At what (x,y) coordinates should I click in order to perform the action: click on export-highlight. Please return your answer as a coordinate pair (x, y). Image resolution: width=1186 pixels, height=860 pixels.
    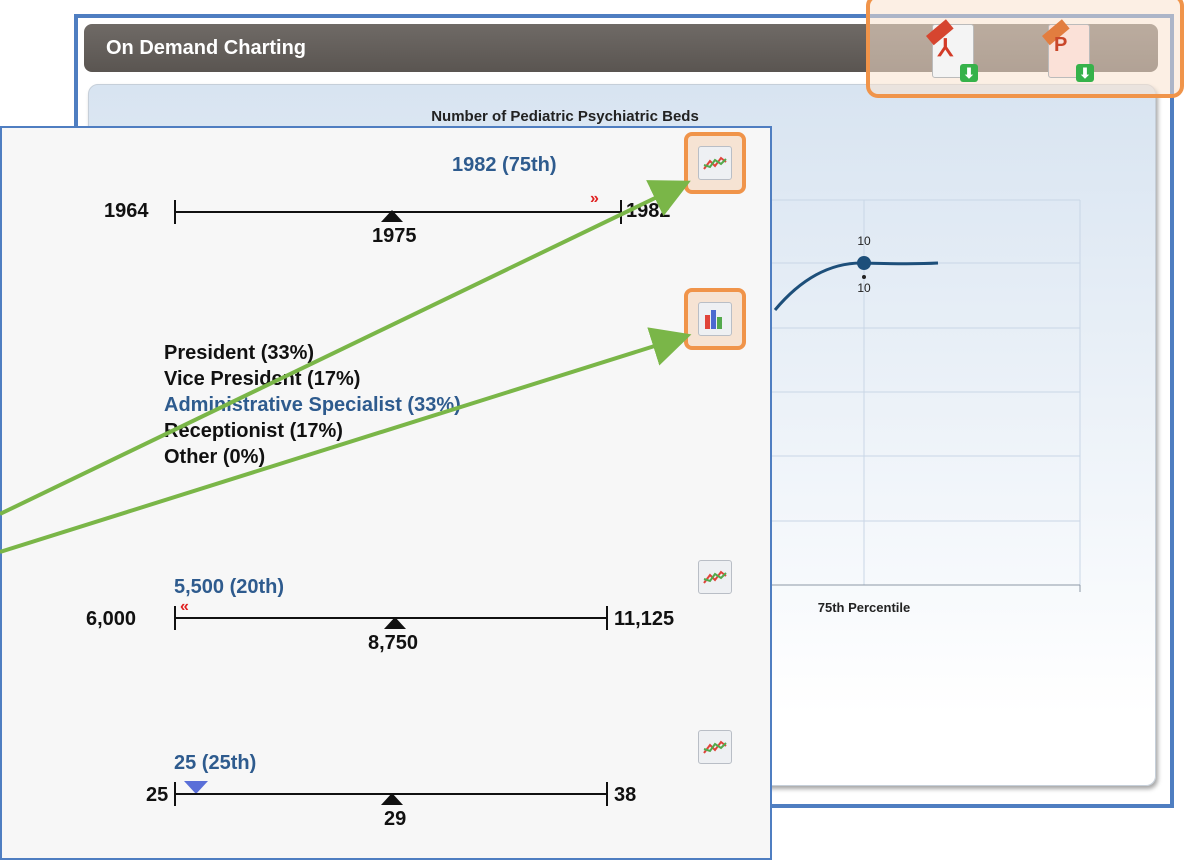
    Looking at the image, I should click on (1025, 49).